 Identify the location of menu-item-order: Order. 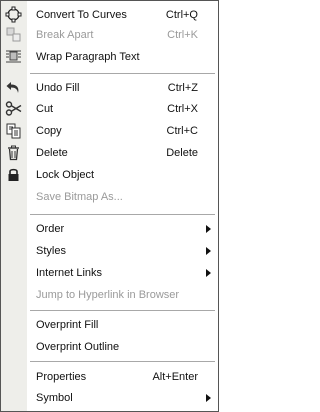
(109, 229).